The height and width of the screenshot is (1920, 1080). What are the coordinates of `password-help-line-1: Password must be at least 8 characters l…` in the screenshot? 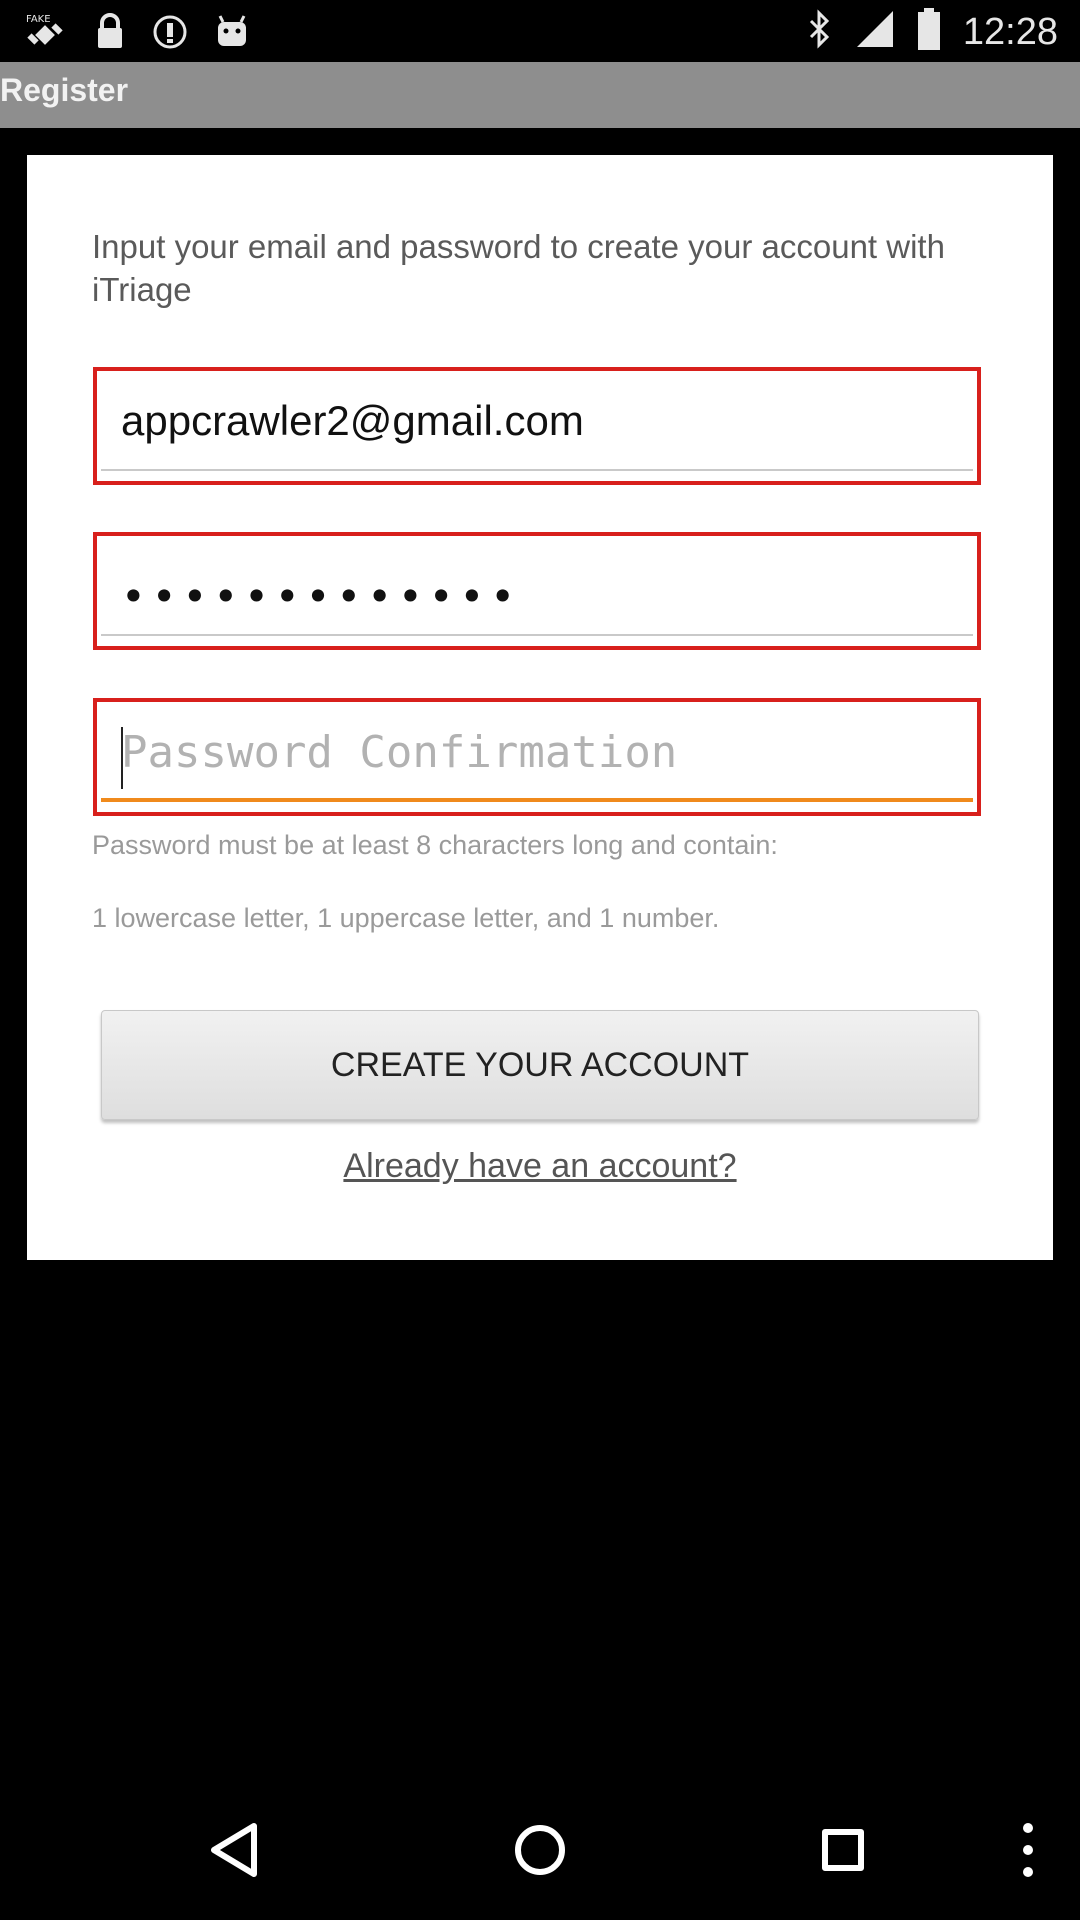 It's located at (435, 845).